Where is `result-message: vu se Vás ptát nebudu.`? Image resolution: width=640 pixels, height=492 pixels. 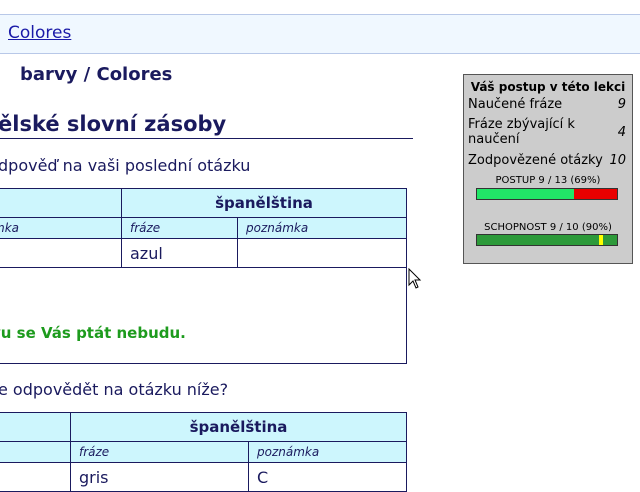 result-message: vu se Vás ptát nebudu. is located at coordinates (93, 333).